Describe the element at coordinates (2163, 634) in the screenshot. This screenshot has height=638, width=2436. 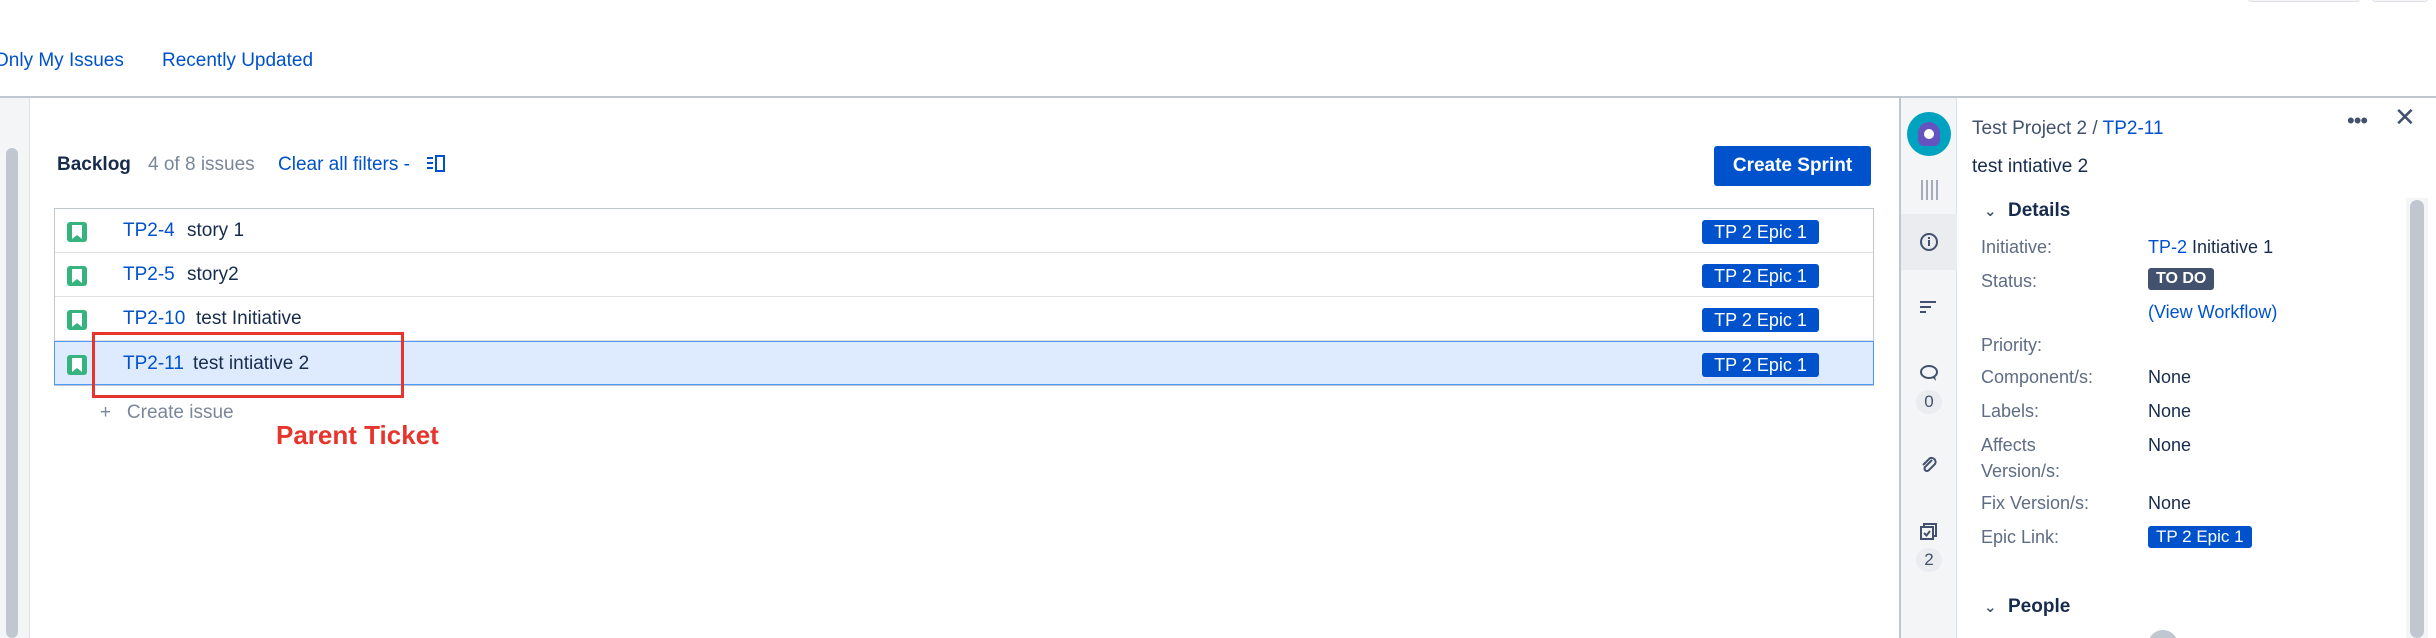
I see `avatar` at that location.